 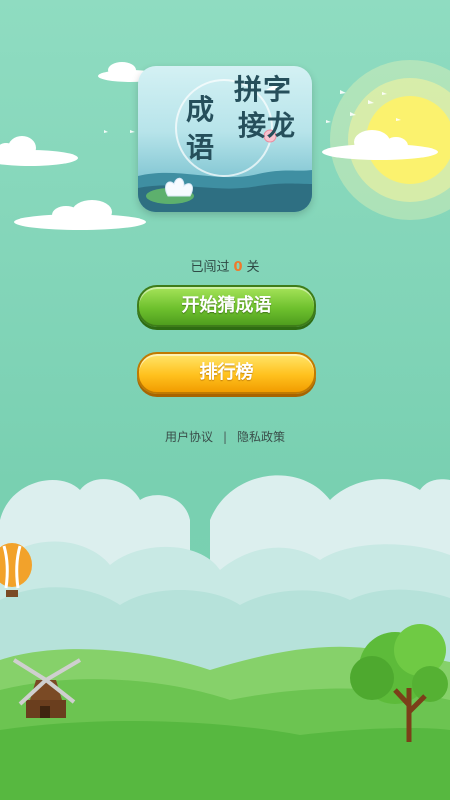 I want to click on start-guess-idiom-button: 开始猜成语, so click(x=226, y=306).